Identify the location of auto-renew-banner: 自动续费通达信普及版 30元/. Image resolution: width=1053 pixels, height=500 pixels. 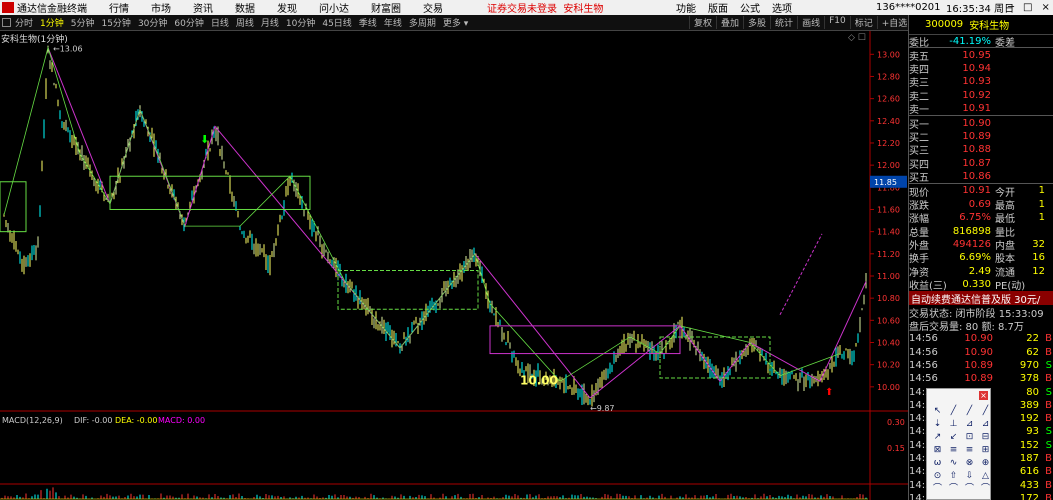
(981, 298).